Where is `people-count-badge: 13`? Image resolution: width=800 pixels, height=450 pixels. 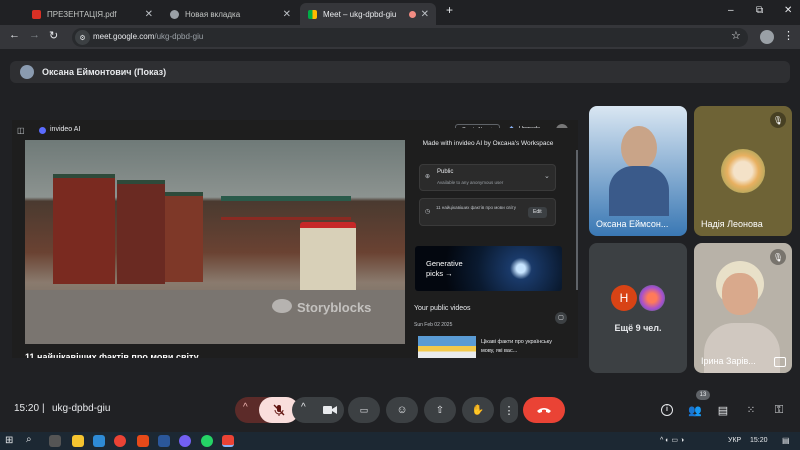
people-count-badge: 13 is located at coordinates (703, 395).